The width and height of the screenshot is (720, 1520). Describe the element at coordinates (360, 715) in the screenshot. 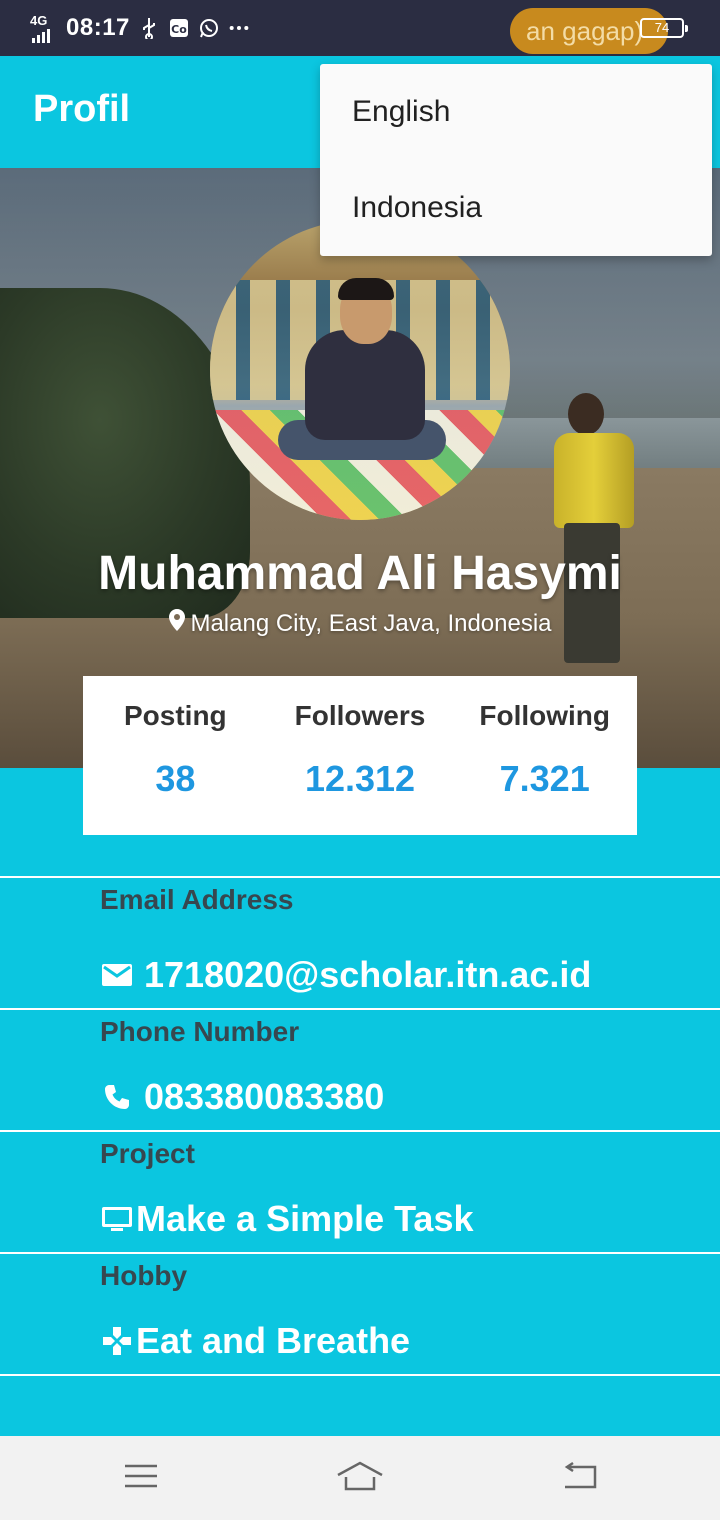

I see `stat-label: Followers` at that location.